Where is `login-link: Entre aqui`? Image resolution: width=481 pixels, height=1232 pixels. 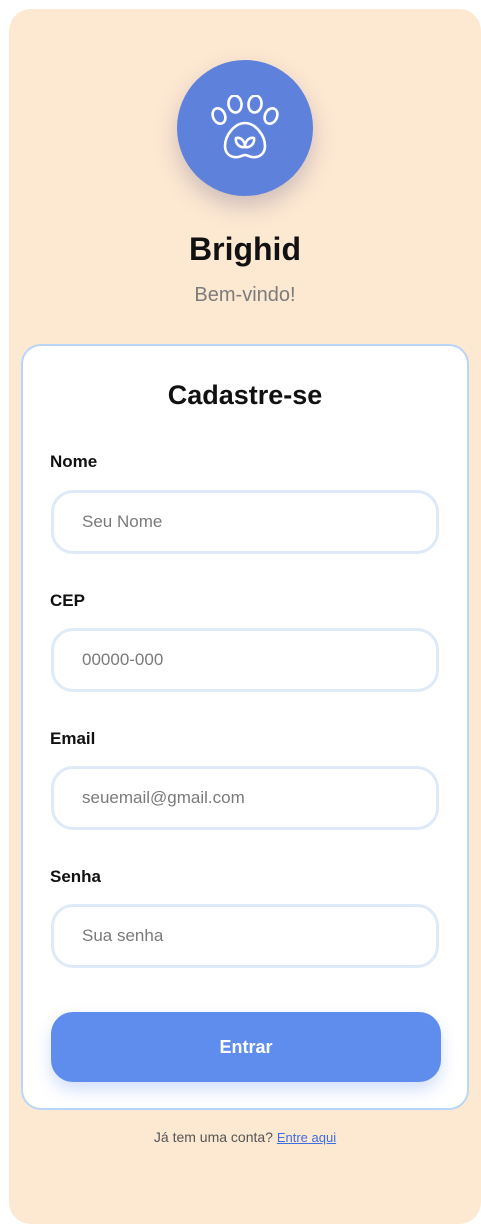 login-link: Entre aqui is located at coordinates (306, 1137).